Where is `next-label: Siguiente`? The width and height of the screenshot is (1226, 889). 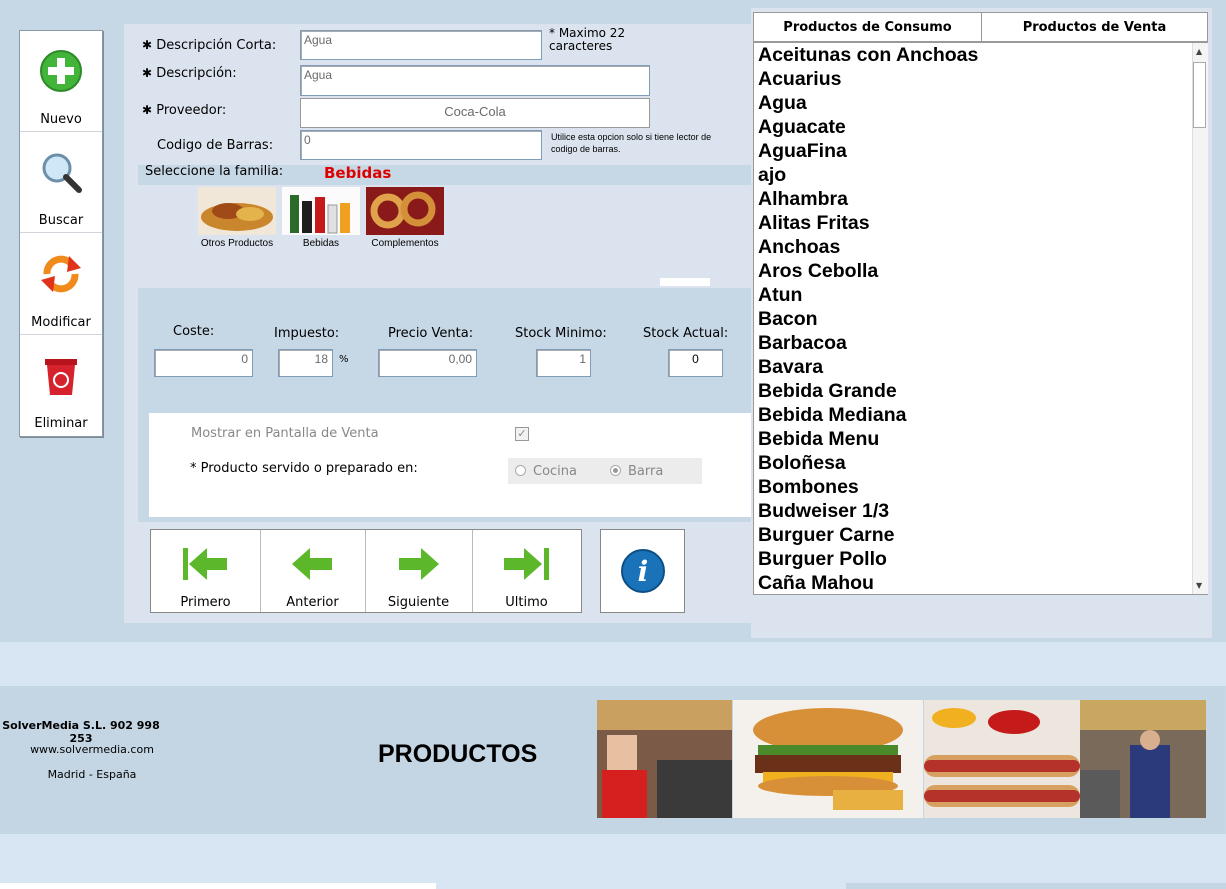 next-label: Siguiente is located at coordinates (418, 602).